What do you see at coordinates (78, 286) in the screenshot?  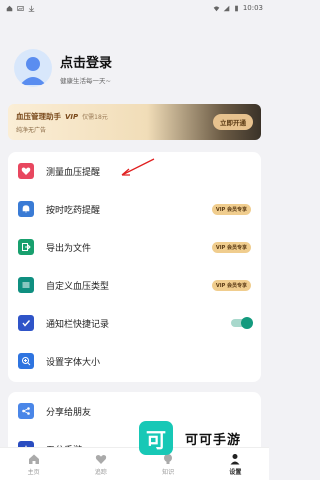 I see `menu-label: 自定义血压类型` at bounding box center [78, 286].